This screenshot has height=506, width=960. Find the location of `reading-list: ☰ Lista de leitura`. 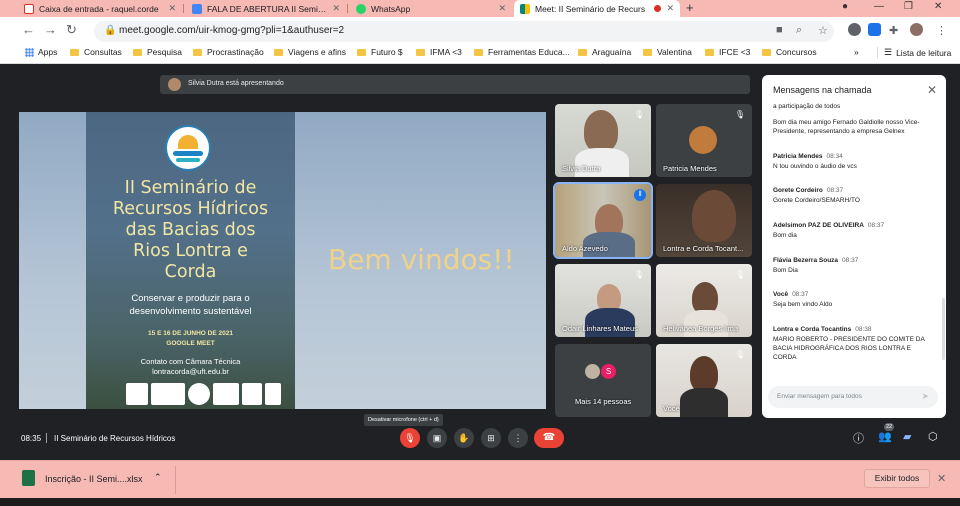

reading-list: ☰ Lista de leitura is located at coordinates (914, 52).